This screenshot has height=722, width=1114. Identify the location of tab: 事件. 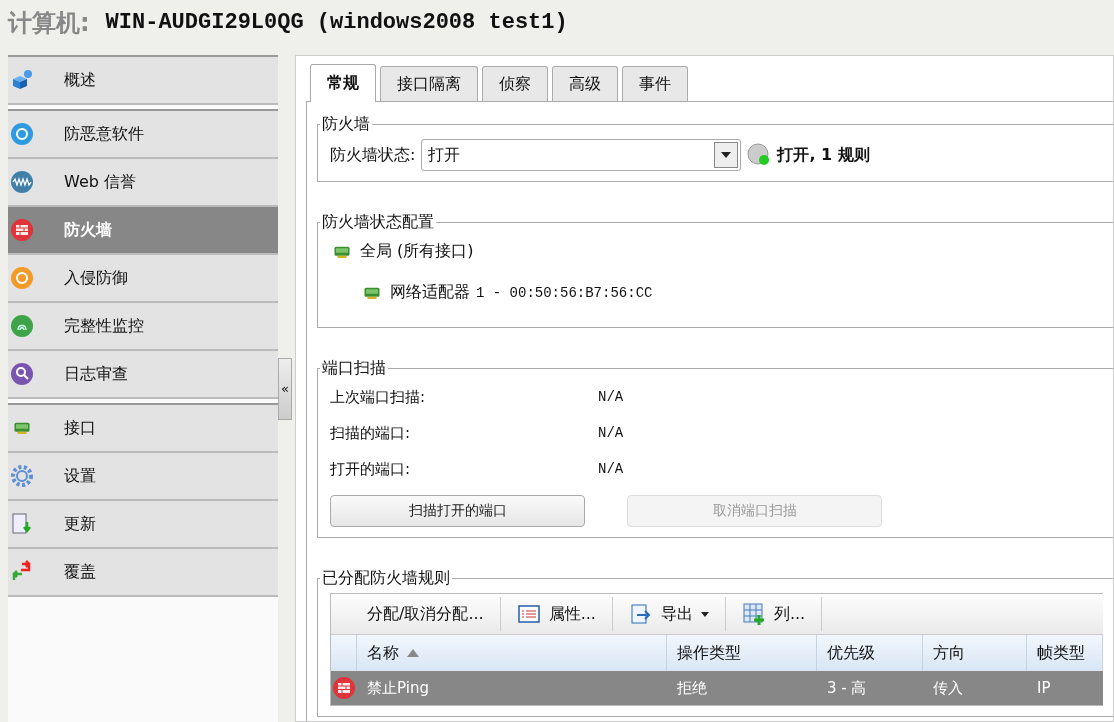
(655, 83).